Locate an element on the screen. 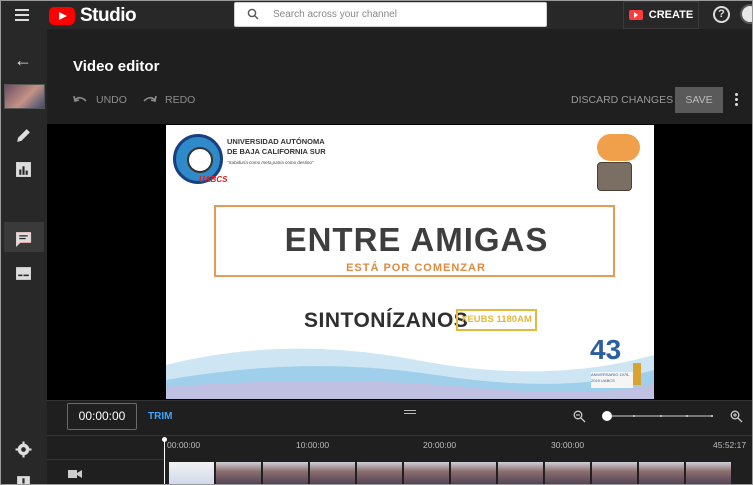 The width and height of the screenshot is (753, 485). youtube-logo-icon is located at coordinates (62, 16).